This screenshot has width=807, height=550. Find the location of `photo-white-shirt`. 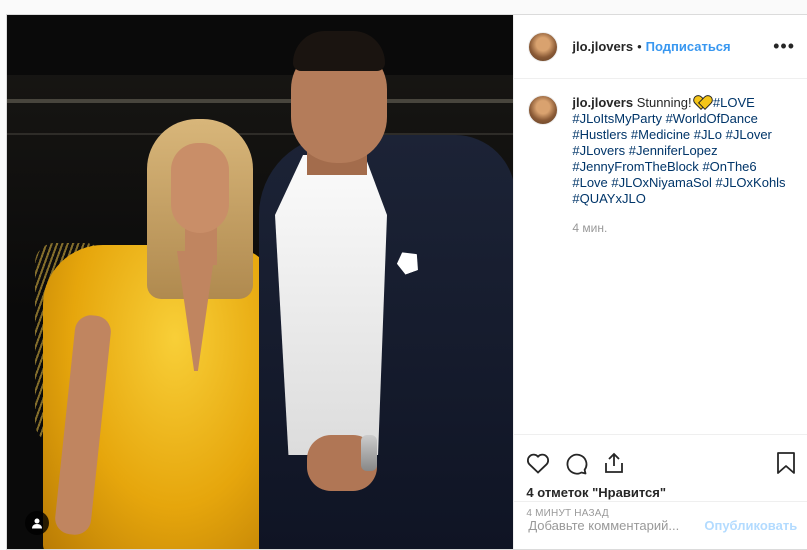

photo-white-shirt is located at coordinates (331, 305).